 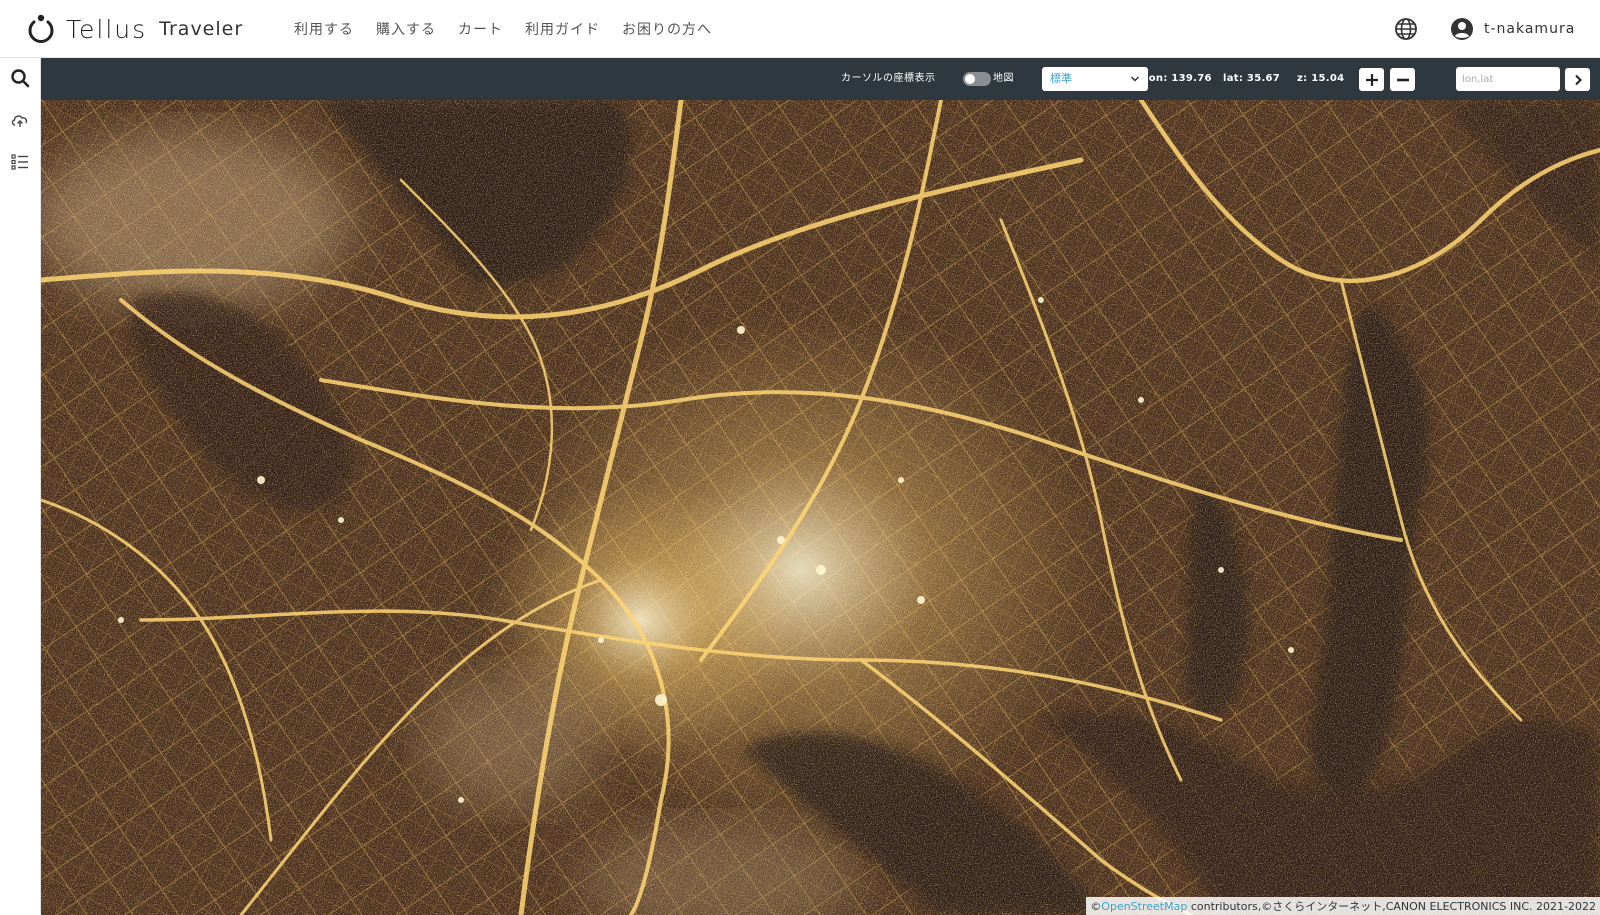 What do you see at coordinates (1406, 29) in the screenshot?
I see `language-globe-icon` at bounding box center [1406, 29].